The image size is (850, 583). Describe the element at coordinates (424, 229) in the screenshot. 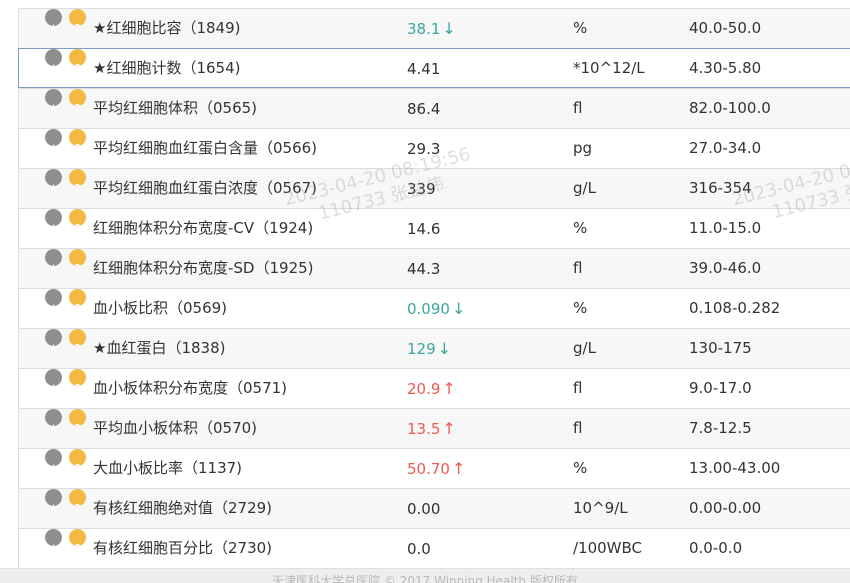

I see `result-value: 14.6` at that location.